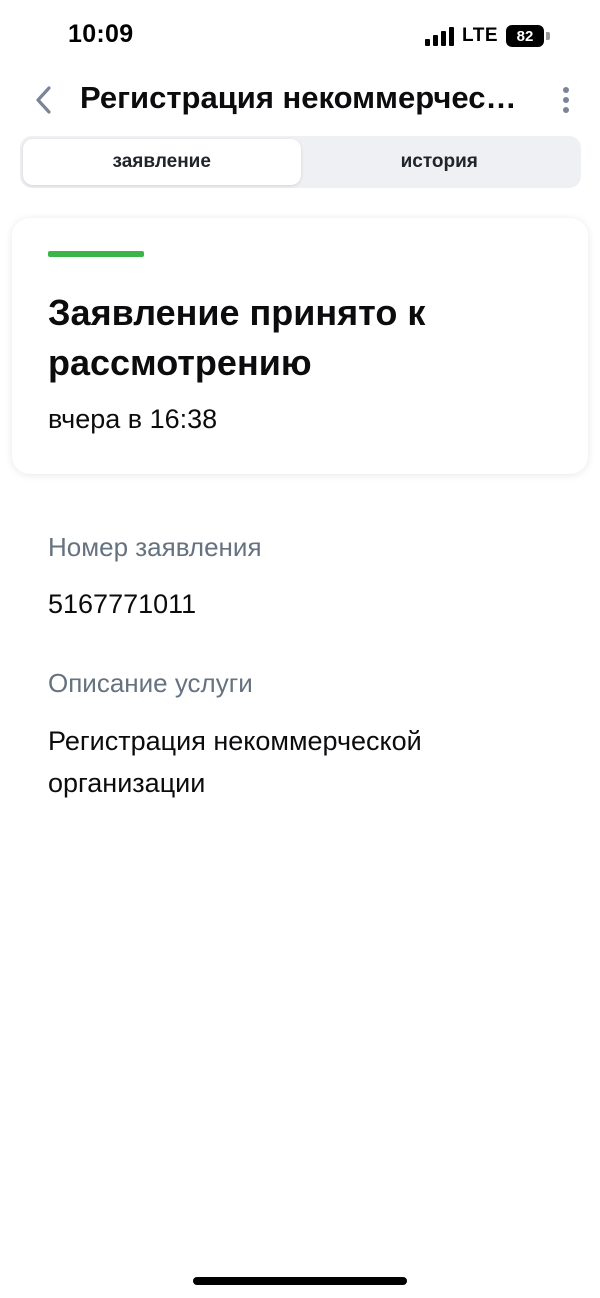 This screenshot has height=1298, width=600. I want to click on application-number-value: 5167771011, so click(122, 604).